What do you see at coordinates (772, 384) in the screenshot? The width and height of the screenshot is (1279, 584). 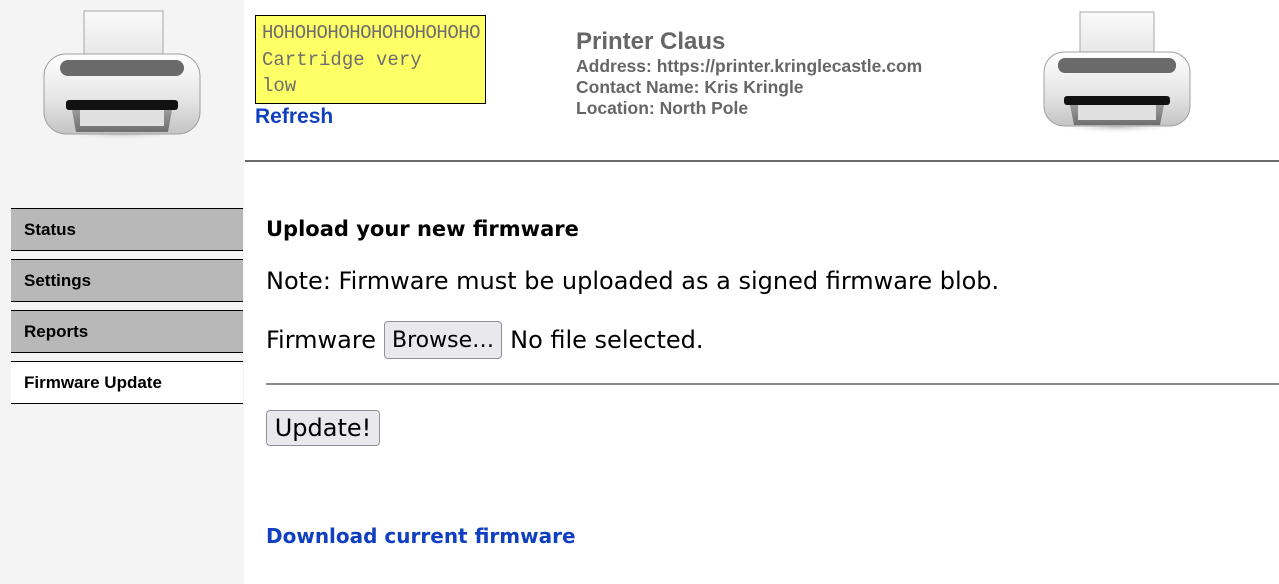 I see `divider` at bounding box center [772, 384].